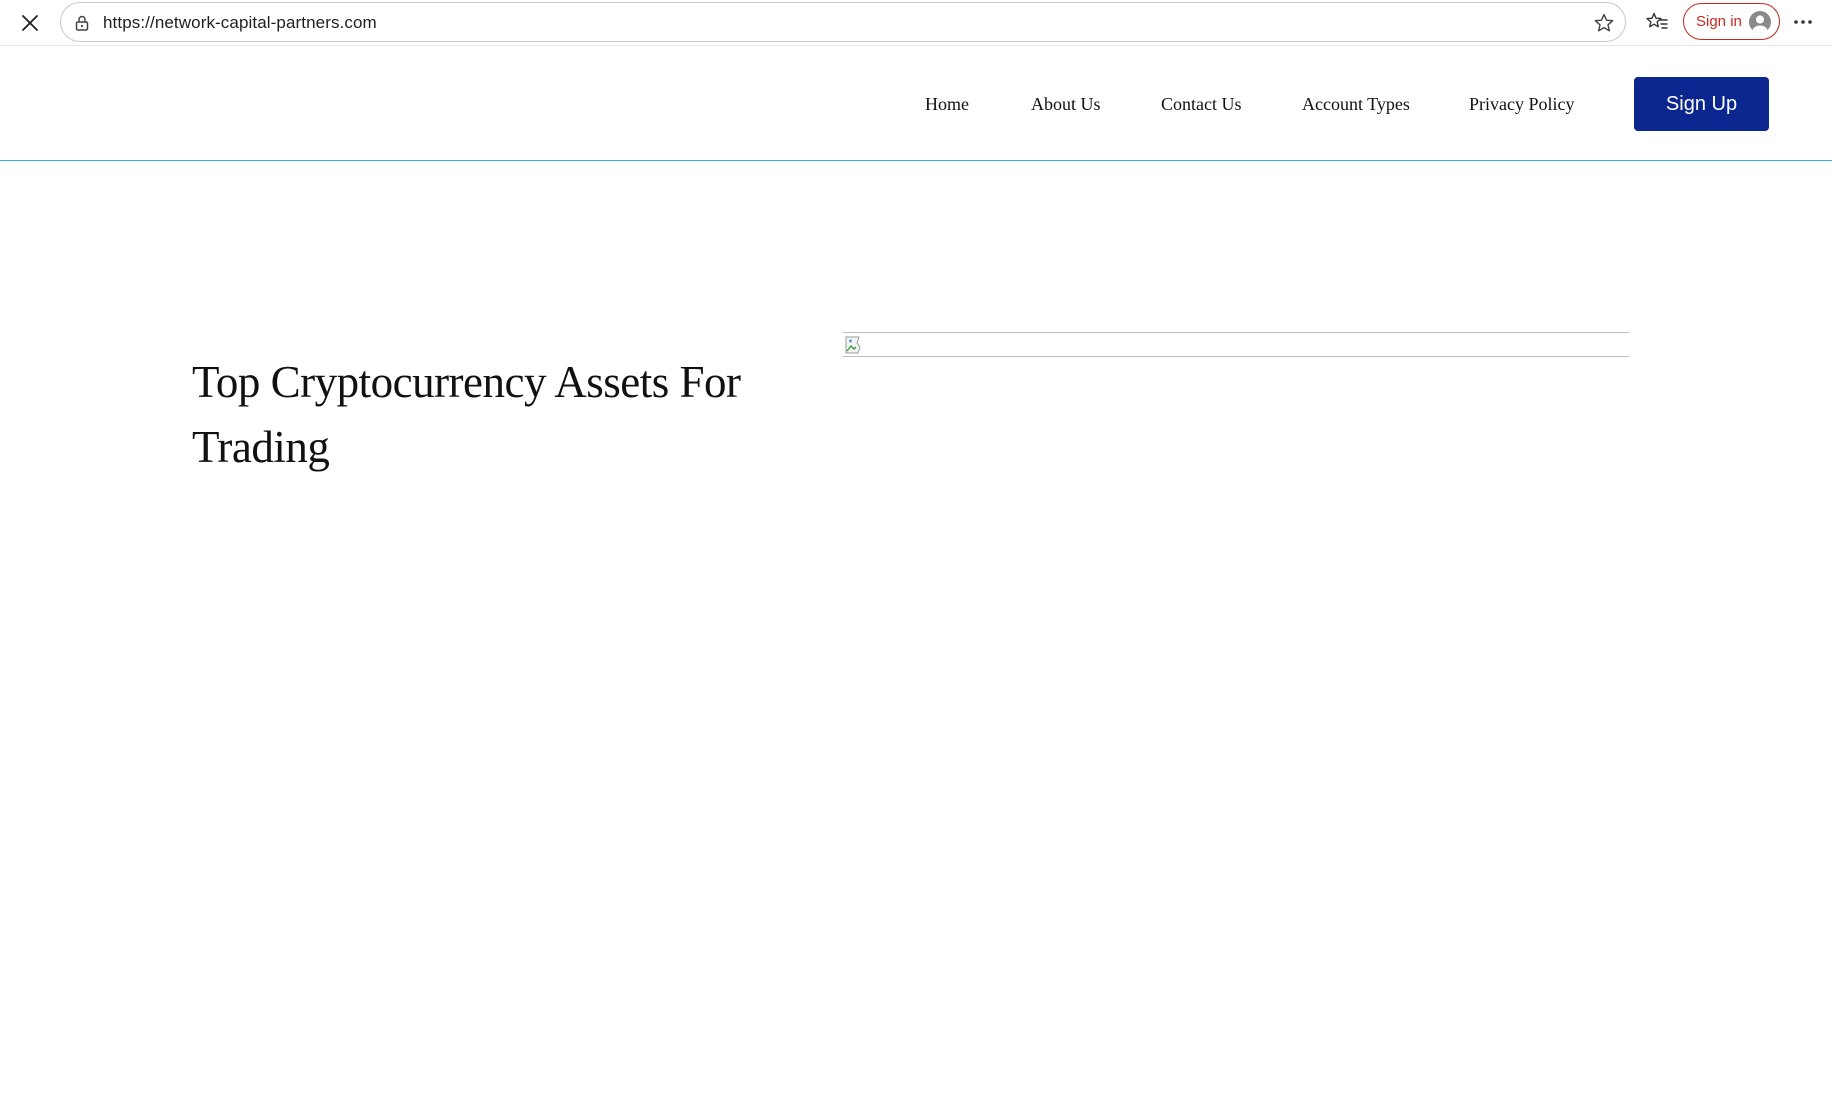 Image resolution: width=1832 pixels, height=1101 pixels. Describe the element at coordinates (1066, 104) in the screenshot. I see `nav-about-us: About Us` at that location.